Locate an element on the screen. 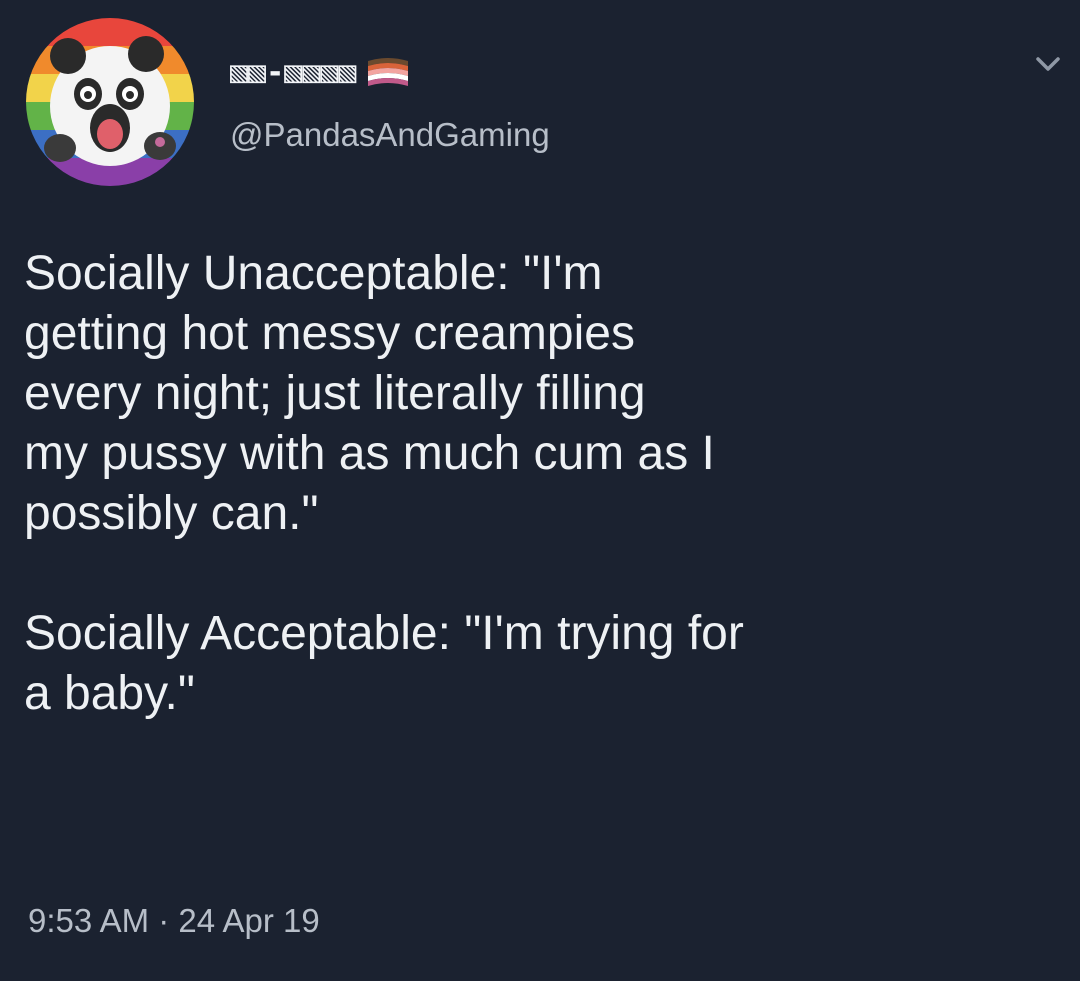 Image resolution: width=1080 pixels, height=981 pixels. avatar is located at coordinates (110, 102).